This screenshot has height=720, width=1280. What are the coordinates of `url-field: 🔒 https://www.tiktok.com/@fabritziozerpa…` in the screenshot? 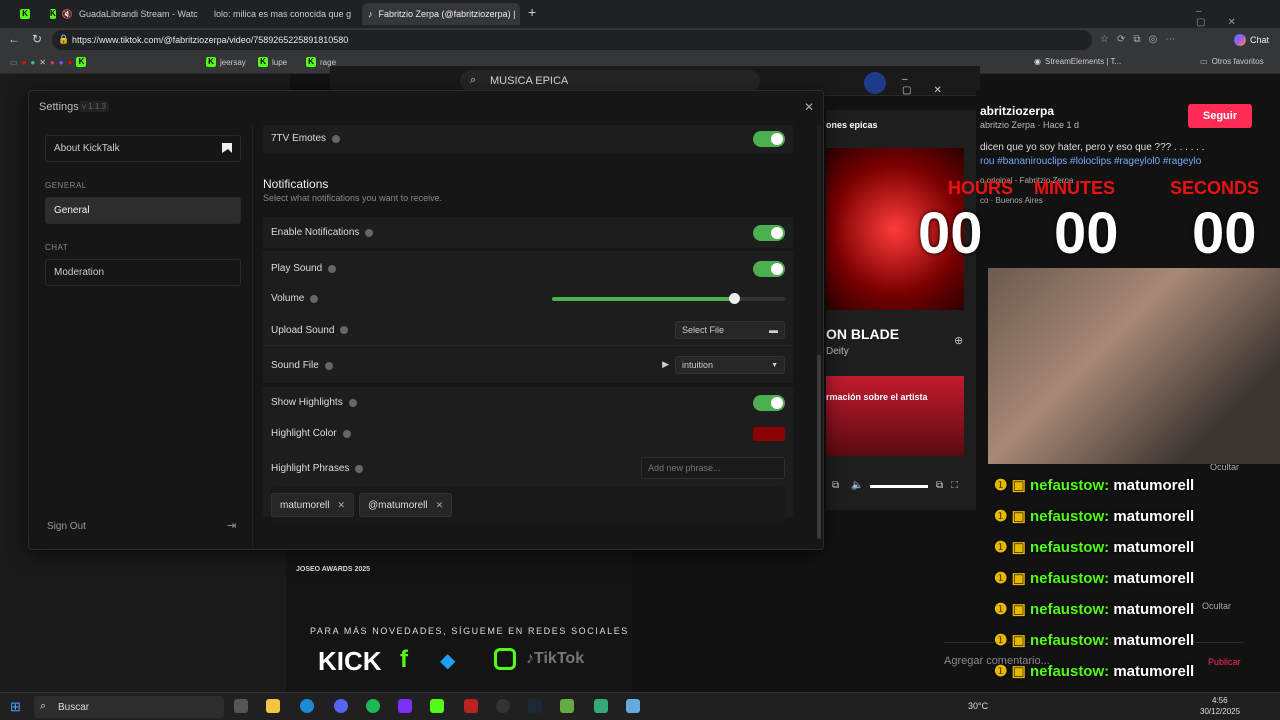 It's located at (572, 40).